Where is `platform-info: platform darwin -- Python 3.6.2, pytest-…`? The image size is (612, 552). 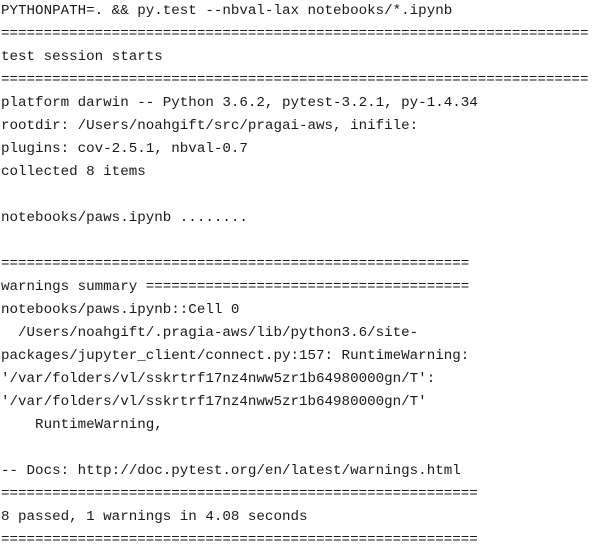
platform-info: platform darwin -- Python 3.6.2, pytest-… is located at coordinates (239, 103).